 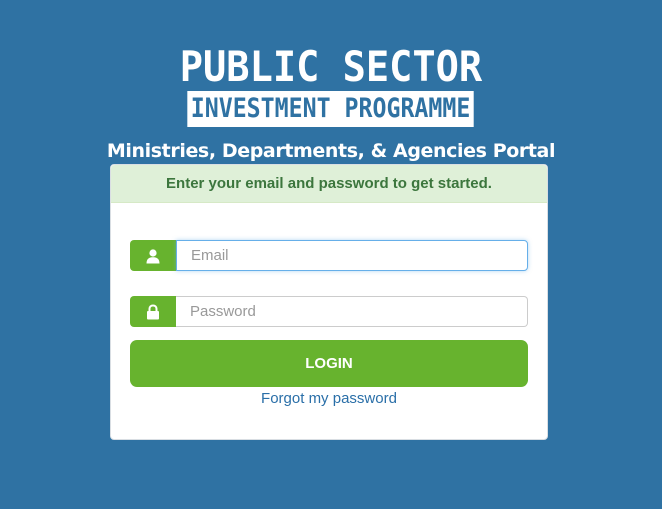 I want to click on lock-icon, so click(x=153, y=311).